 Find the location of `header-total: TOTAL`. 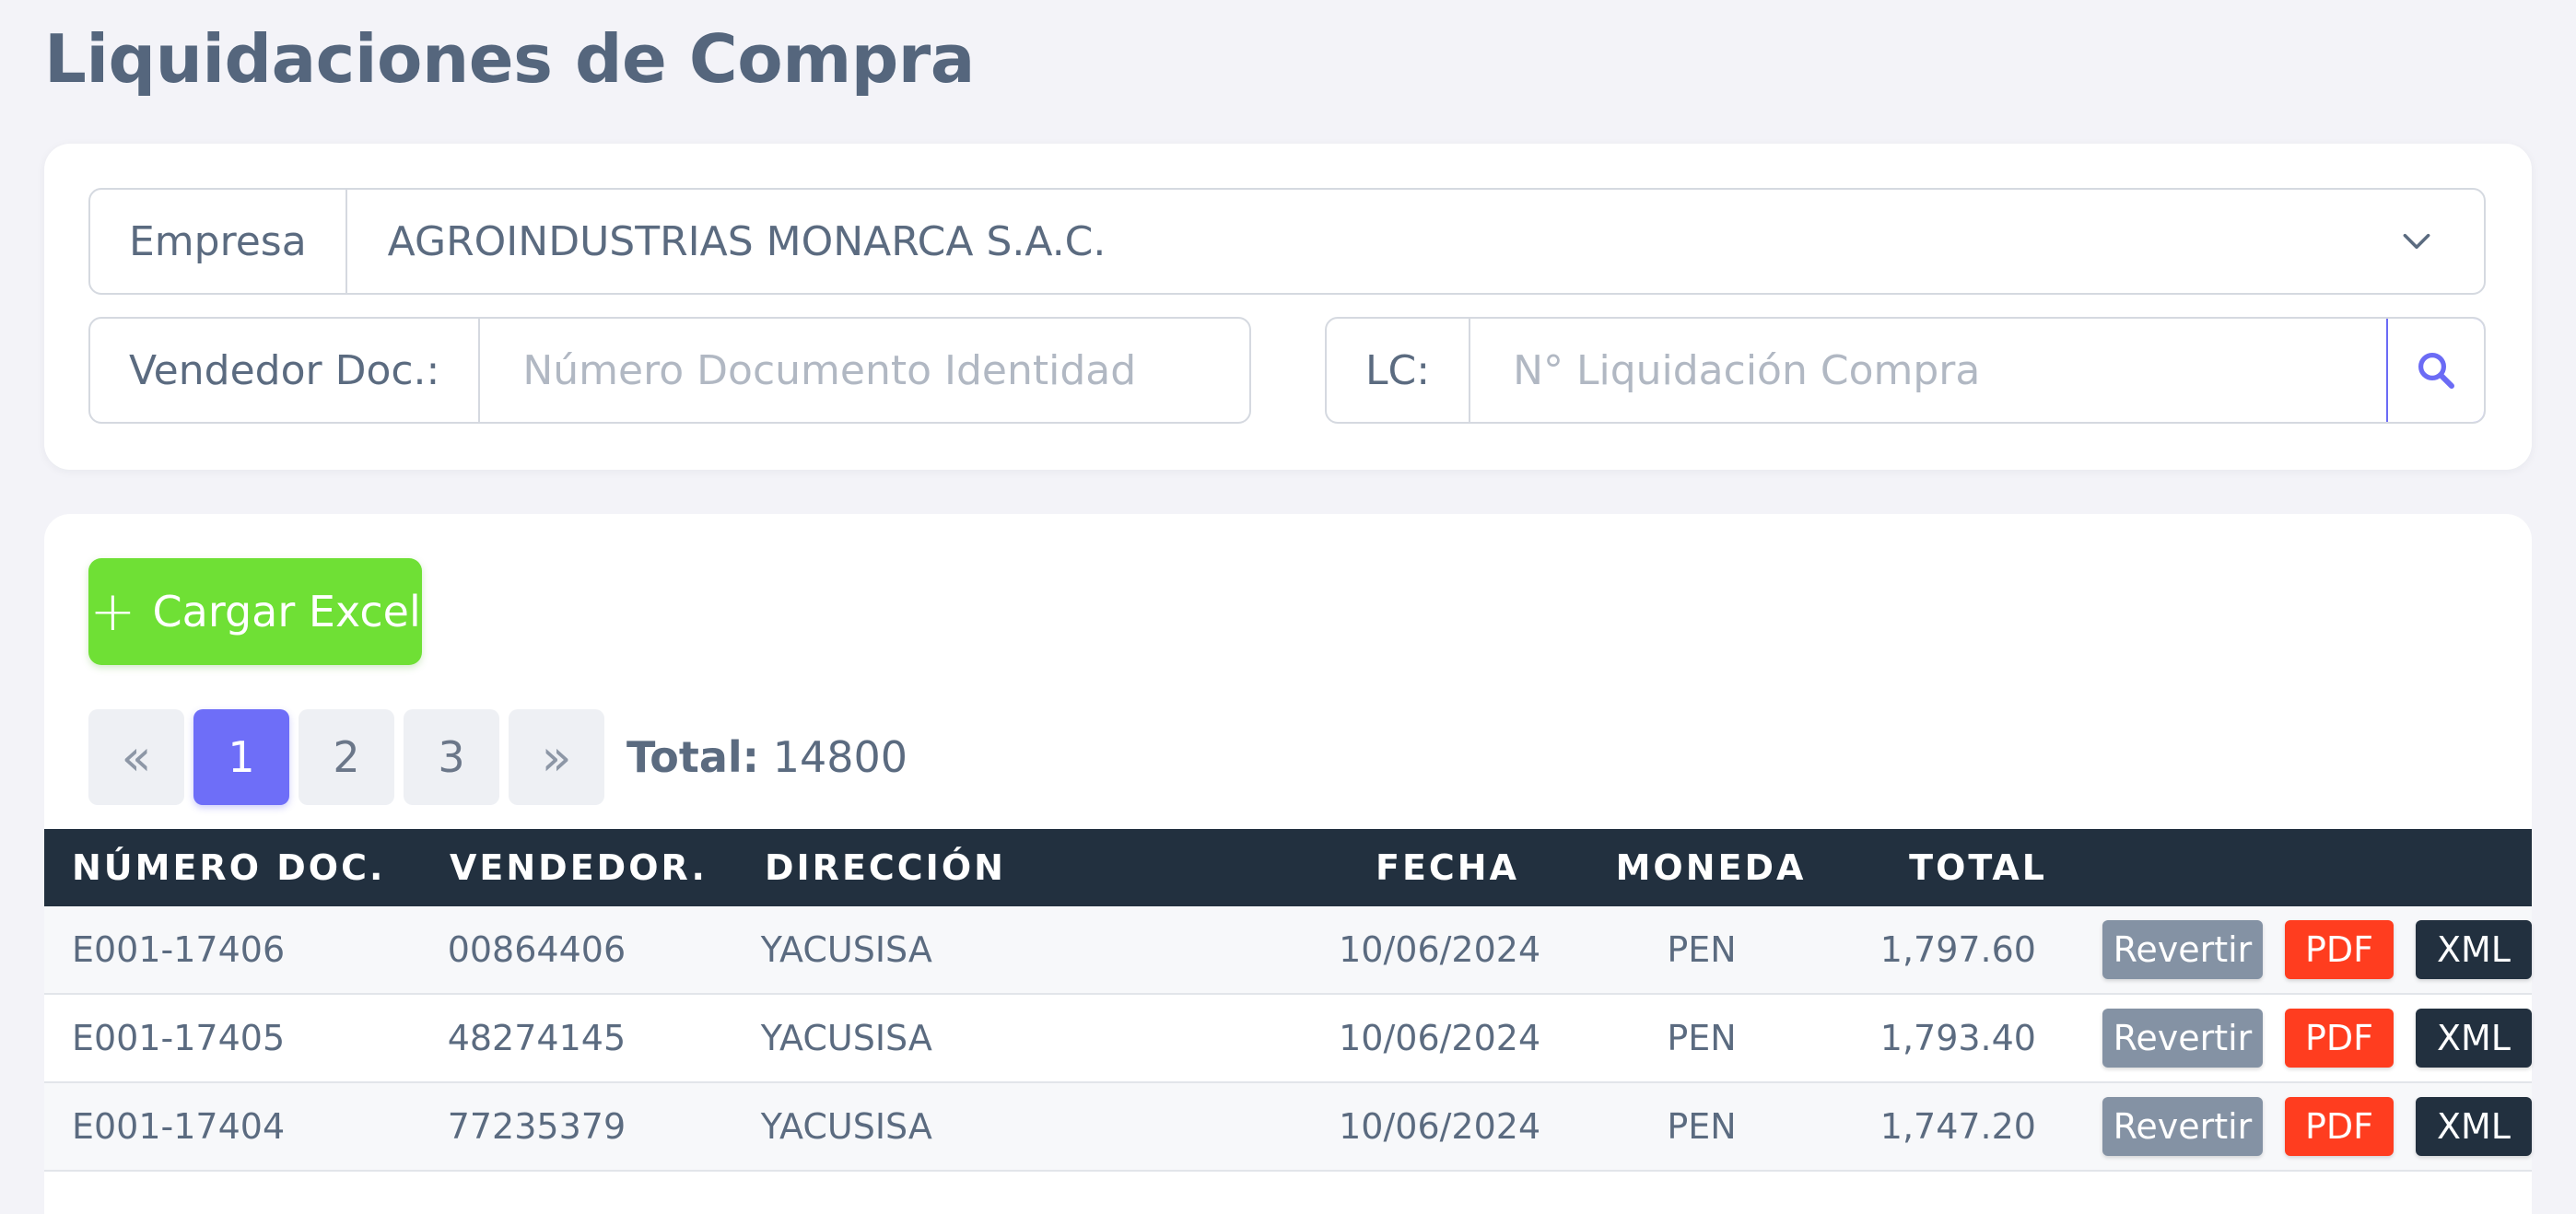

header-total: TOTAL is located at coordinates (1945, 868).